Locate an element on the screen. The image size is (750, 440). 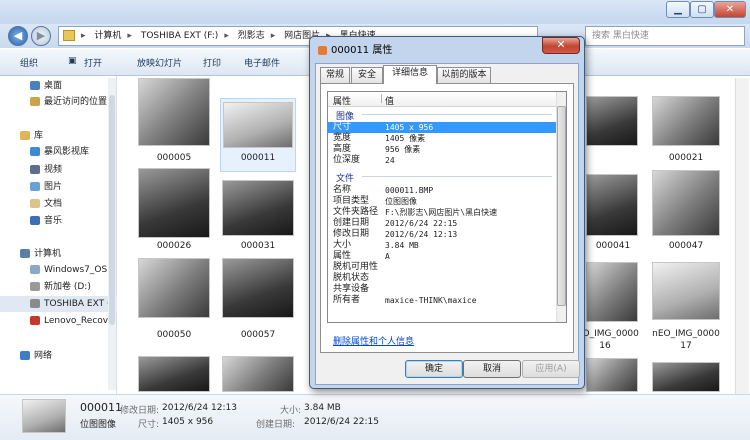
nav-item-recovery: Lenovo_Recove is located at coordinates (58, 321).